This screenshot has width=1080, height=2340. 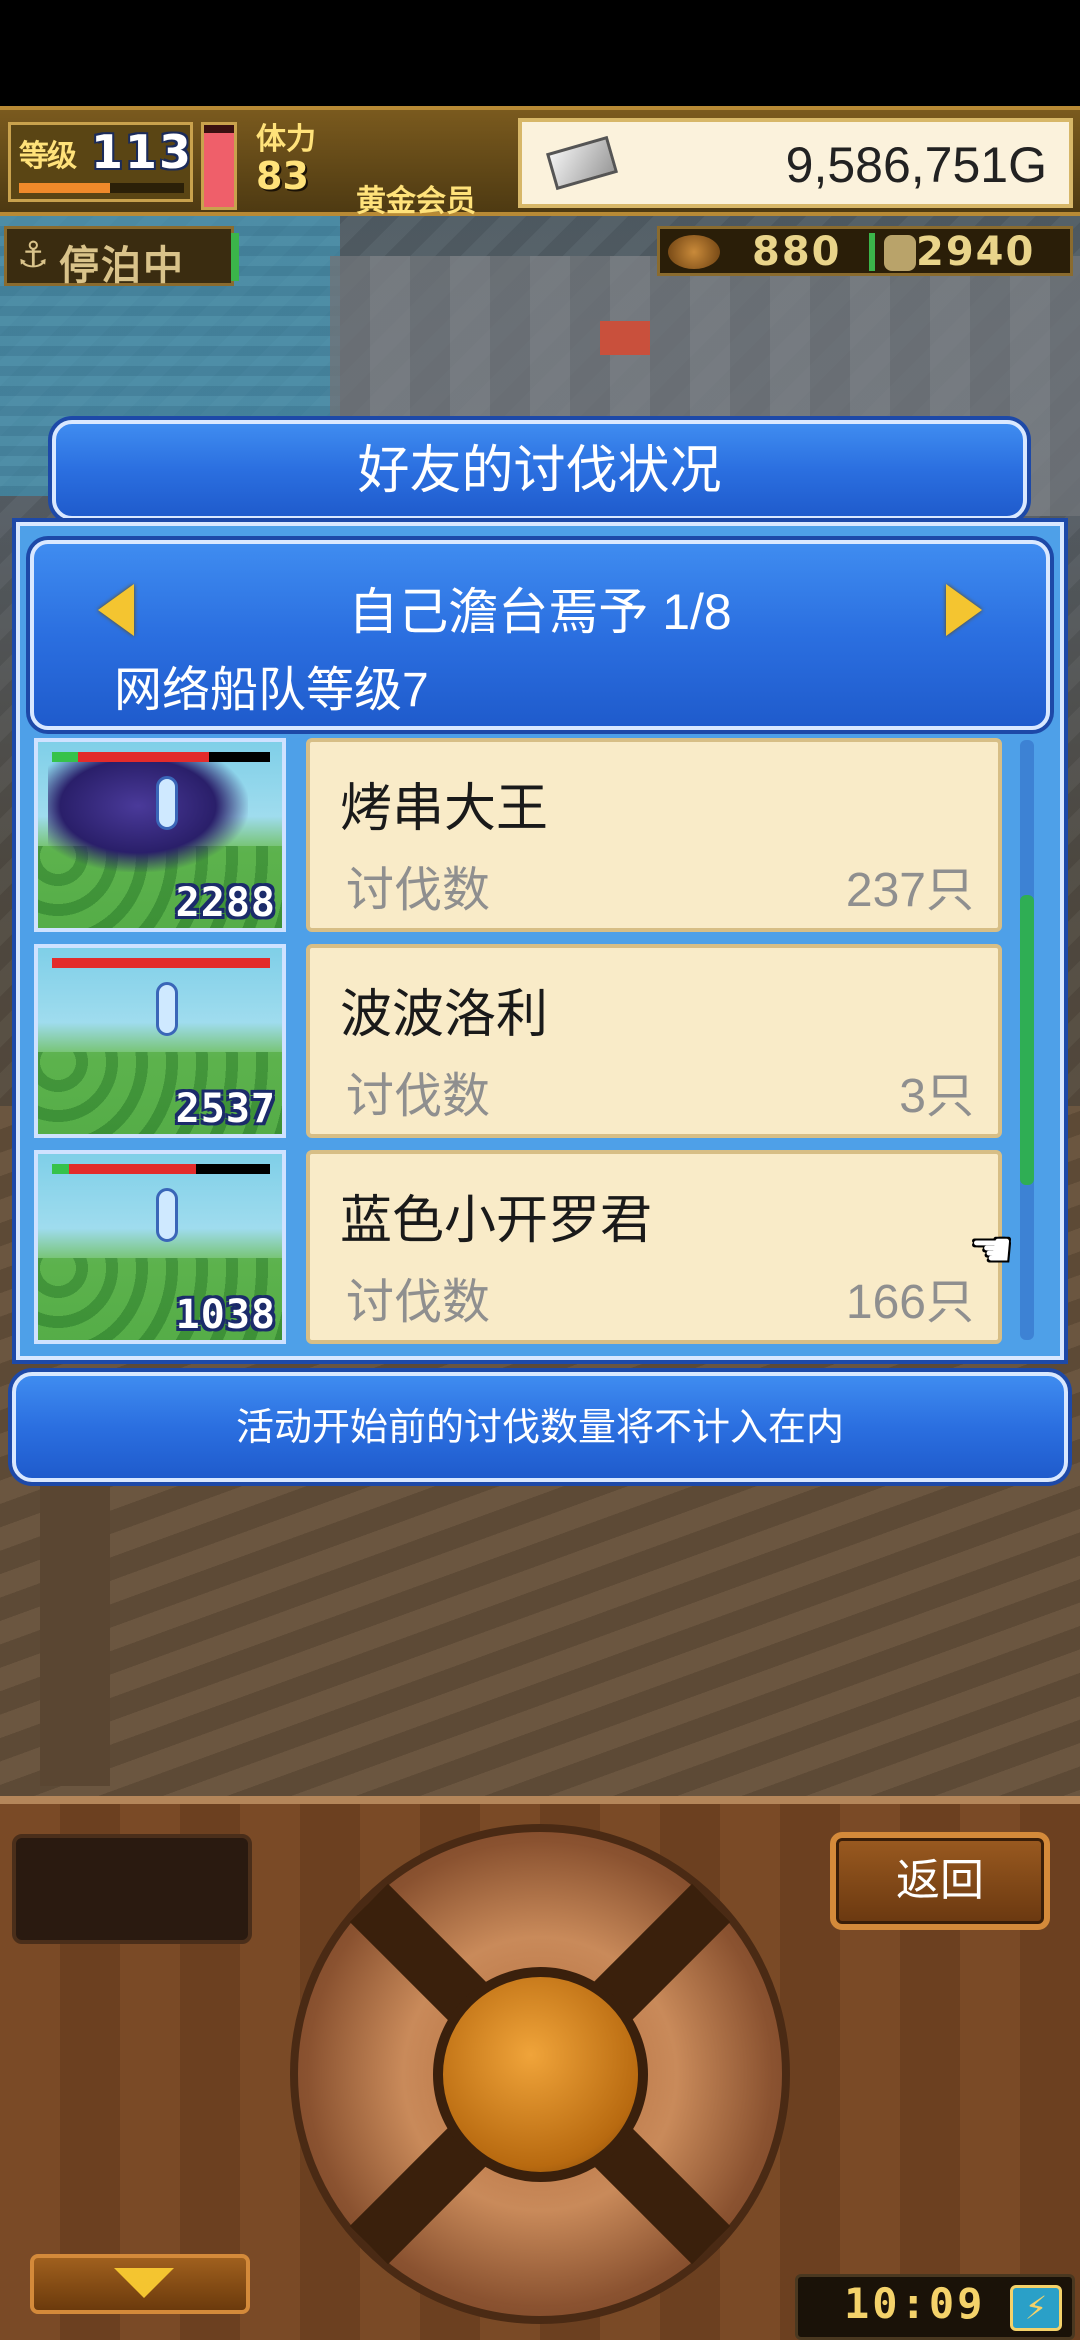 I want to click on hp-gauge-fill, so click(x=219, y=170).